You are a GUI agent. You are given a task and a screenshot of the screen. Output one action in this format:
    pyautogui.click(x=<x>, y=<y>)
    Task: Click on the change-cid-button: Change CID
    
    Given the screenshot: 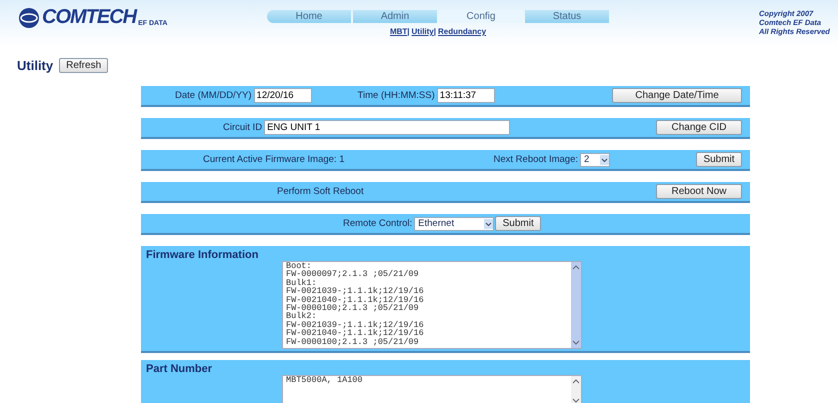 What is the action you would take?
    pyautogui.click(x=699, y=127)
    